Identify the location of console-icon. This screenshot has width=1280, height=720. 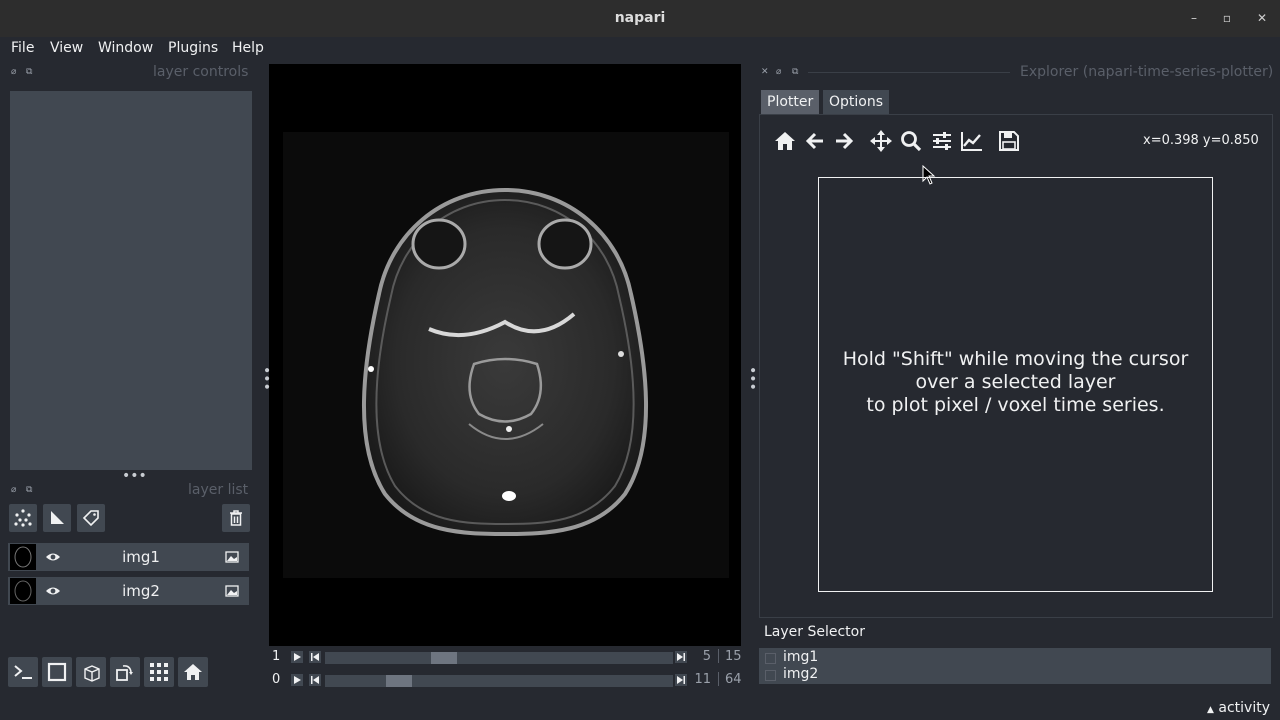
(23, 672).